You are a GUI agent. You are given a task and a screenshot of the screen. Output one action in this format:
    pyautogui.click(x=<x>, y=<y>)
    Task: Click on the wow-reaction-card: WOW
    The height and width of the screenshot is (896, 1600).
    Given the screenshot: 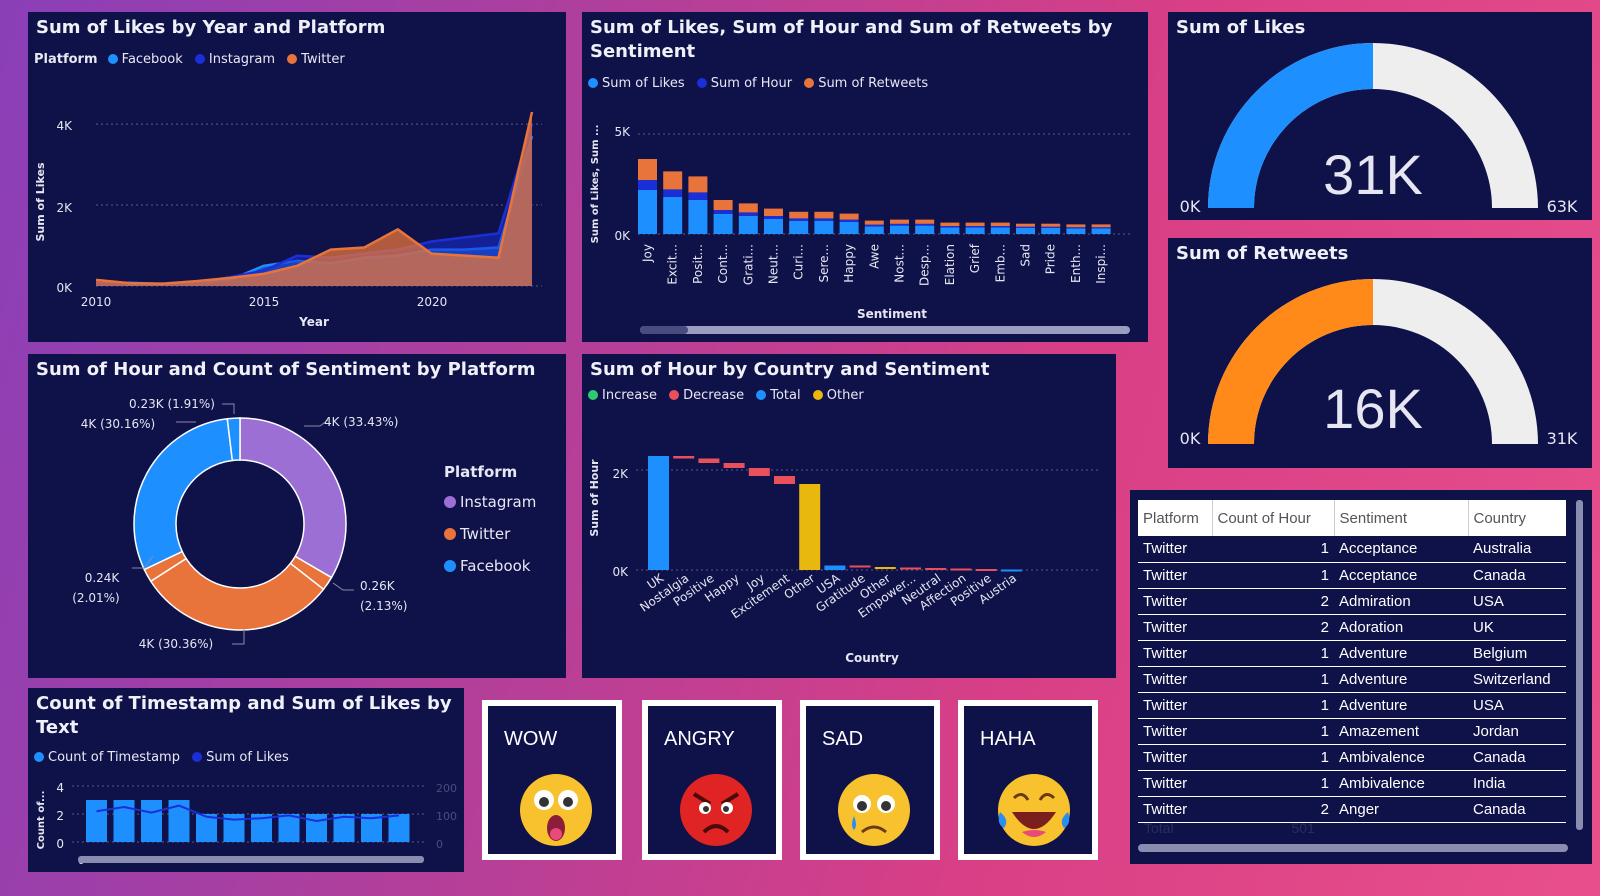 What is the action you would take?
    pyautogui.click(x=552, y=780)
    